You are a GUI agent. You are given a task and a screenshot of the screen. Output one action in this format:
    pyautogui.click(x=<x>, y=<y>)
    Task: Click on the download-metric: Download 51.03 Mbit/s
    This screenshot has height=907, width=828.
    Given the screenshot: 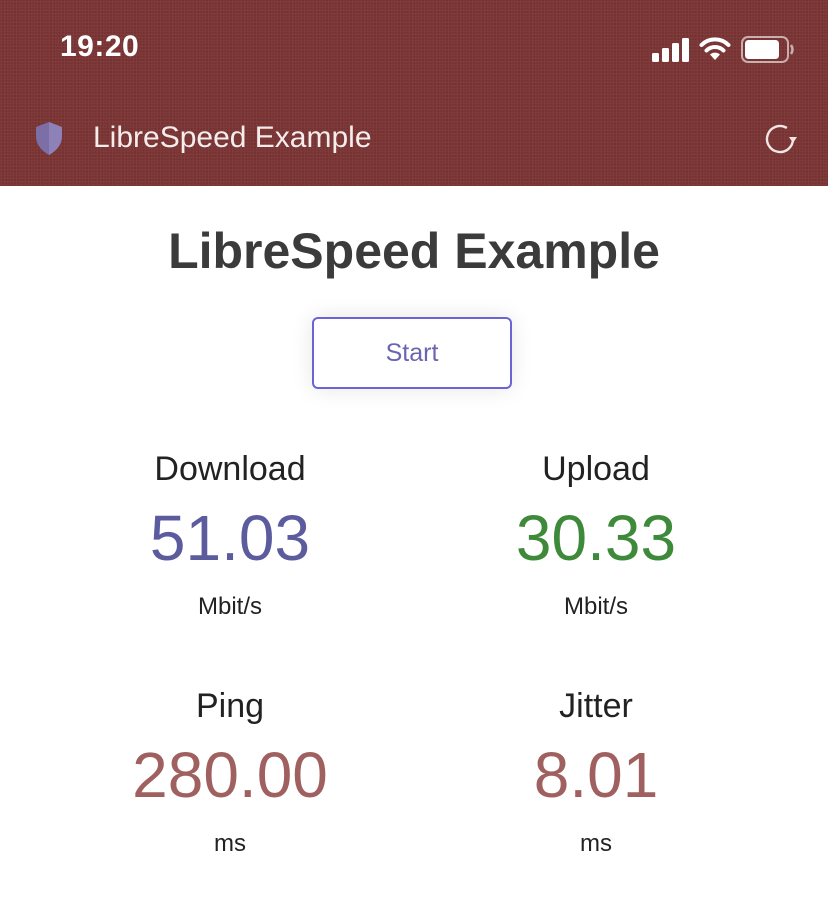 What is the action you would take?
    pyautogui.click(x=230, y=535)
    